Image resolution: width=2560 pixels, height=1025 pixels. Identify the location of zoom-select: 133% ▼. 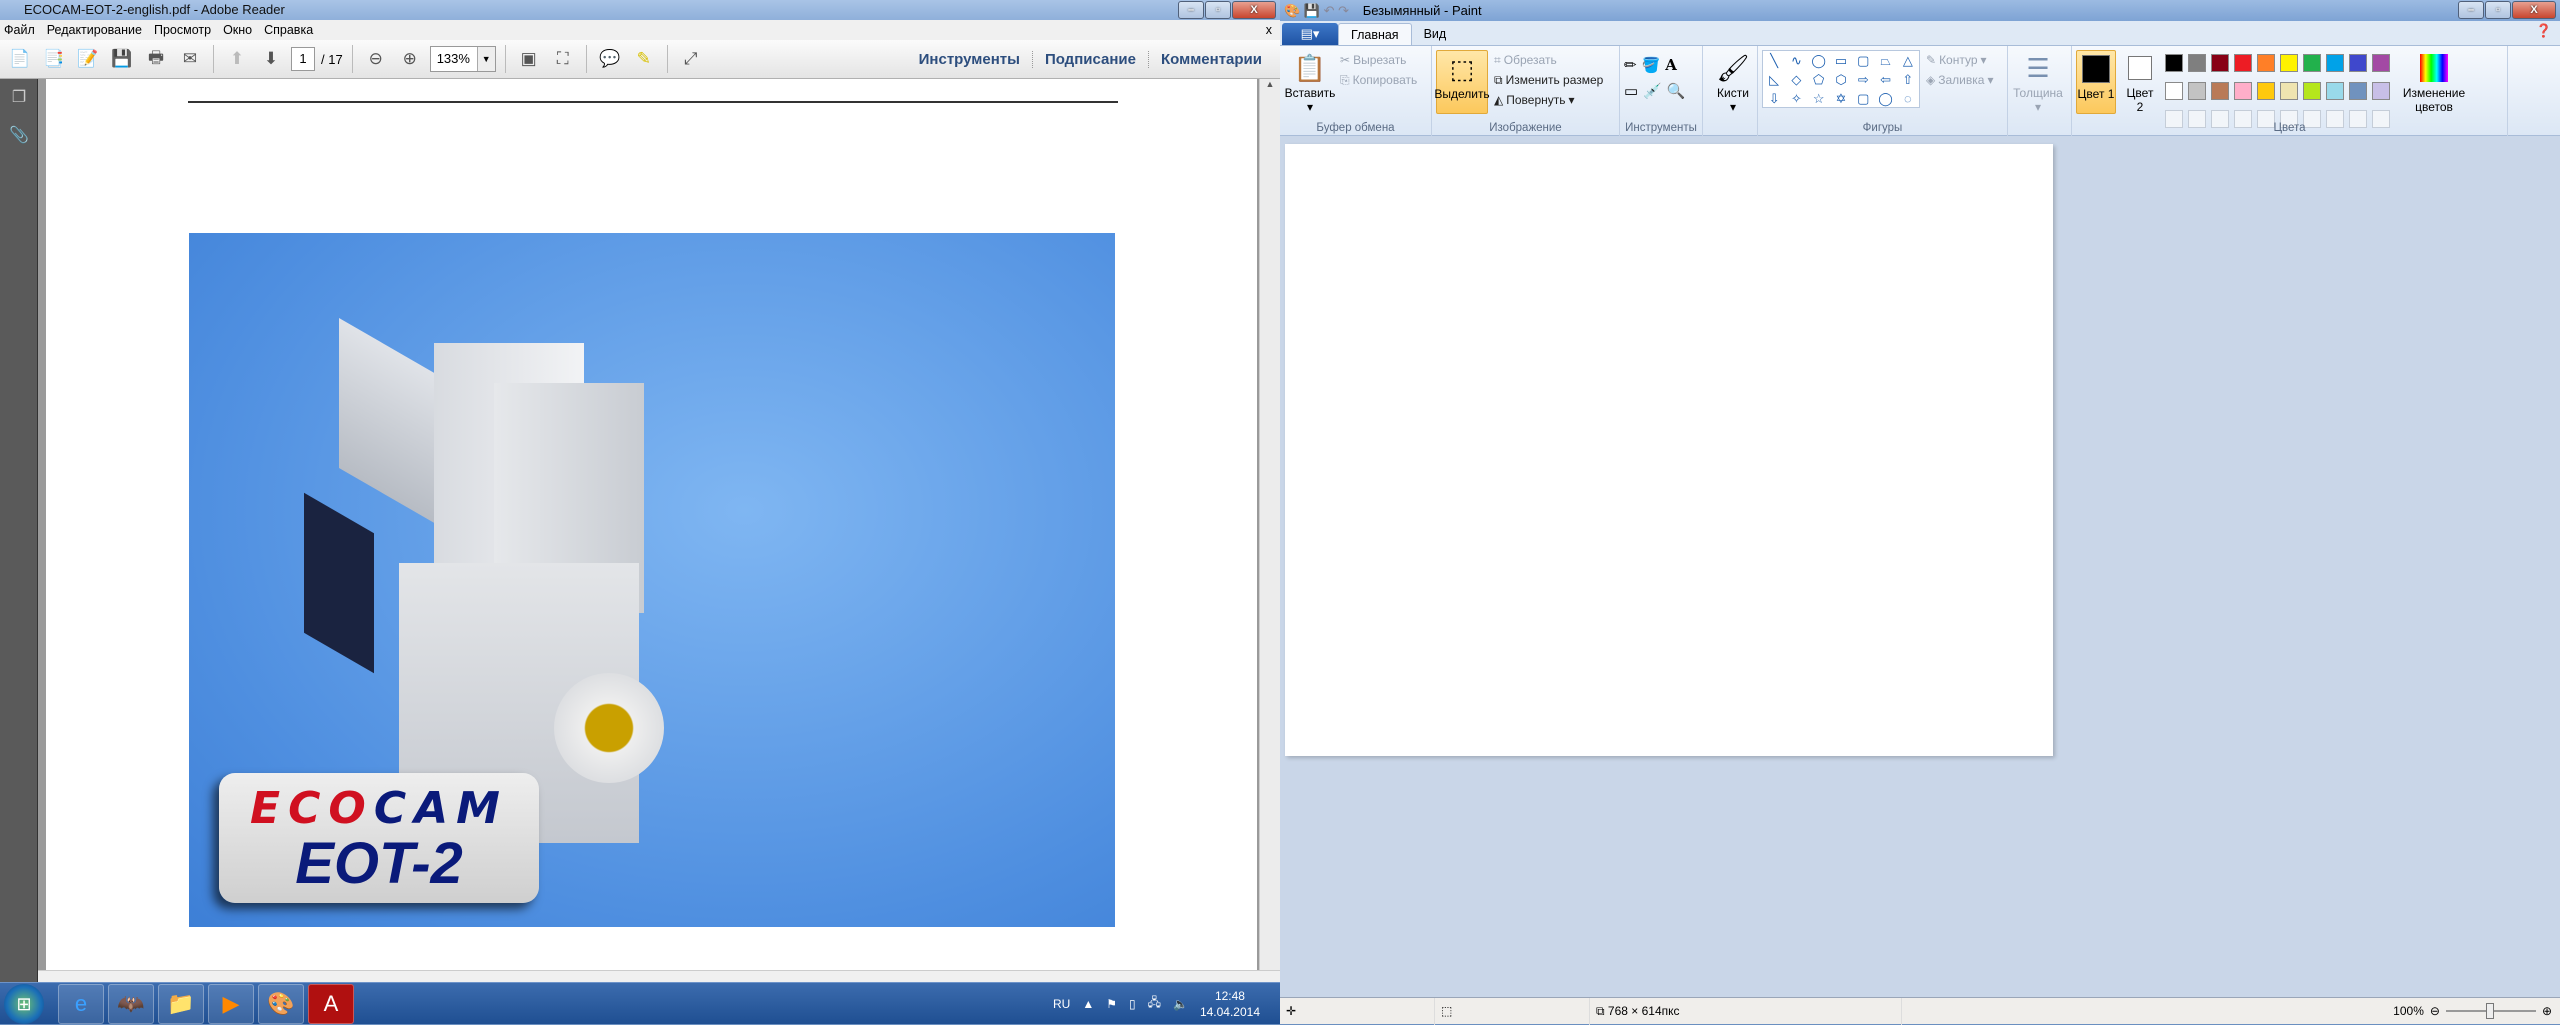
(462, 59).